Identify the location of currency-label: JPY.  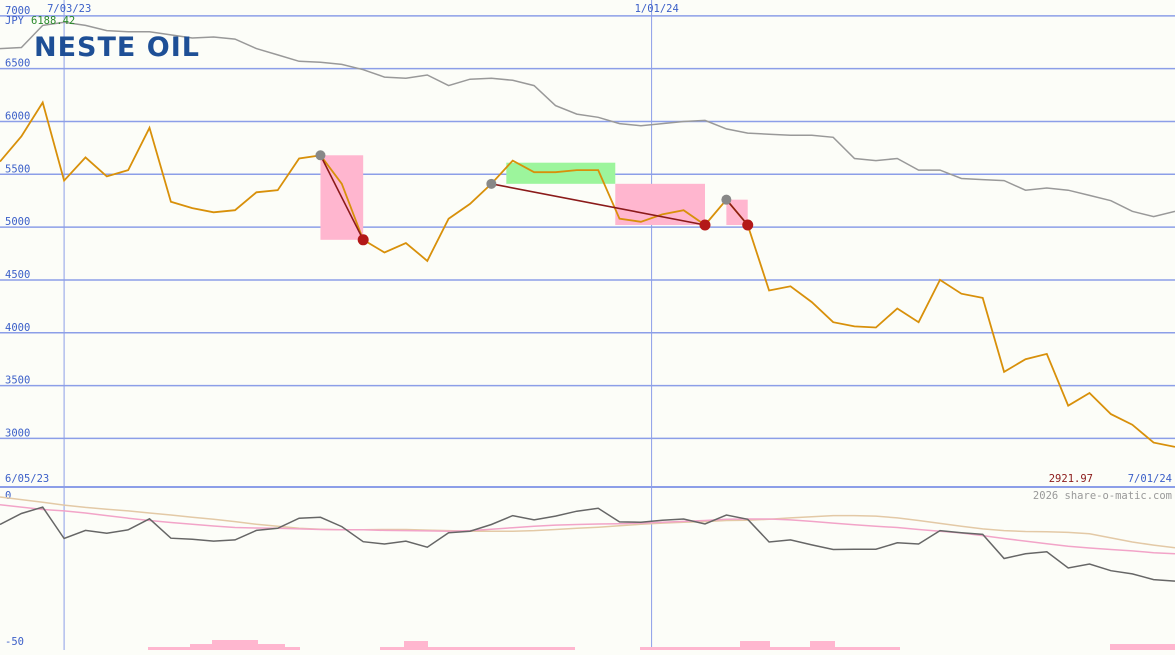
(15, 21).